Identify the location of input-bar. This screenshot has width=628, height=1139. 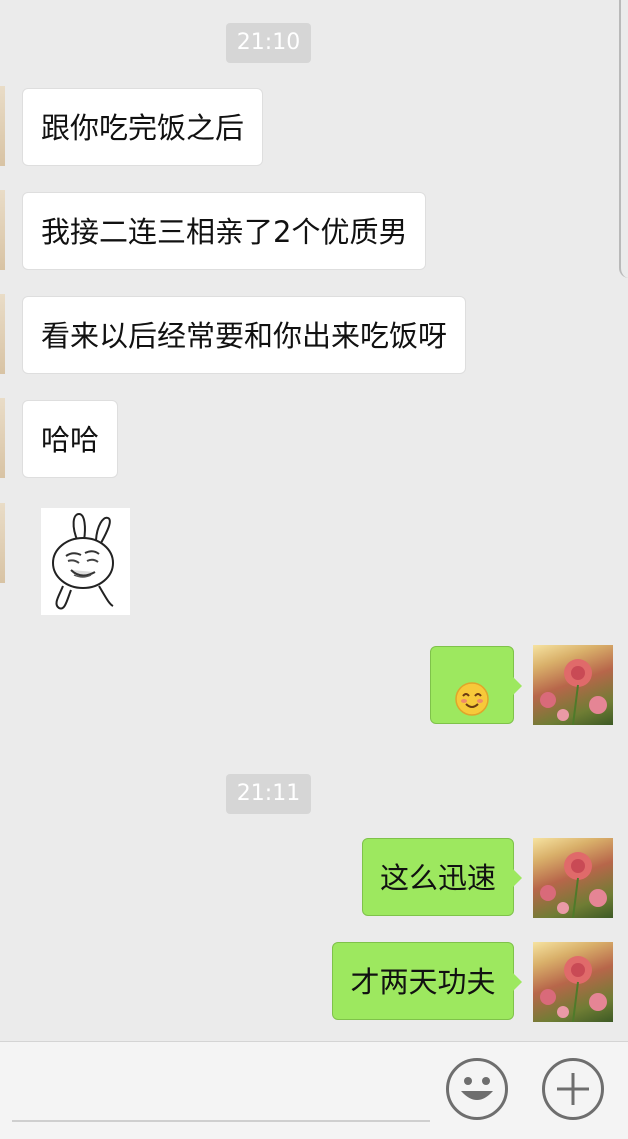
(314, 1090).